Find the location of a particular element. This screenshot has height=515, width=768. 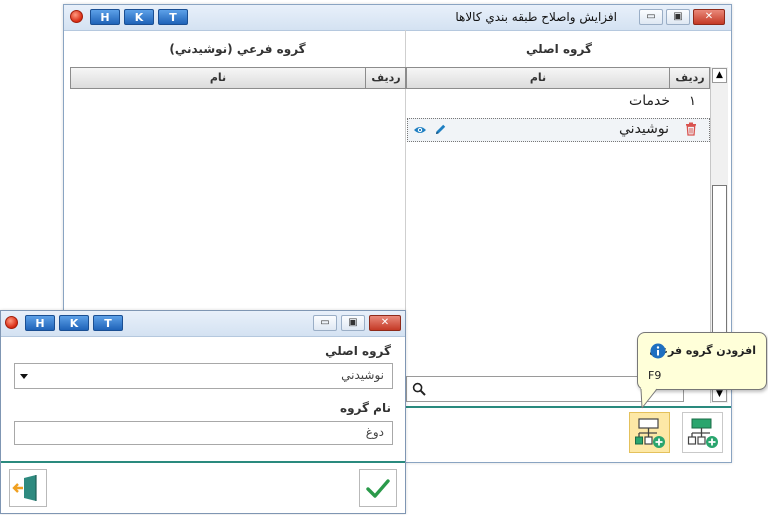

confirm-button is located at coordinates (378, 488).